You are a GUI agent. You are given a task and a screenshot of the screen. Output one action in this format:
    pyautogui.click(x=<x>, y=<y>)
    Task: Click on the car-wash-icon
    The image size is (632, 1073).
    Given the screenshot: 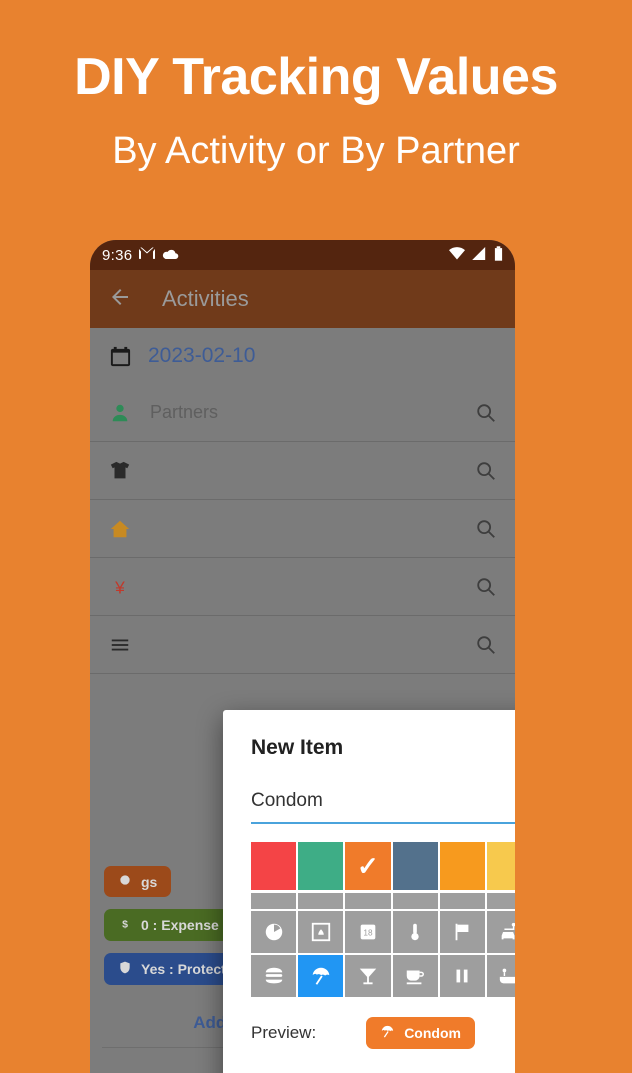 What is the action you would take?
    pyautogui.click(x=500, y=932)
    